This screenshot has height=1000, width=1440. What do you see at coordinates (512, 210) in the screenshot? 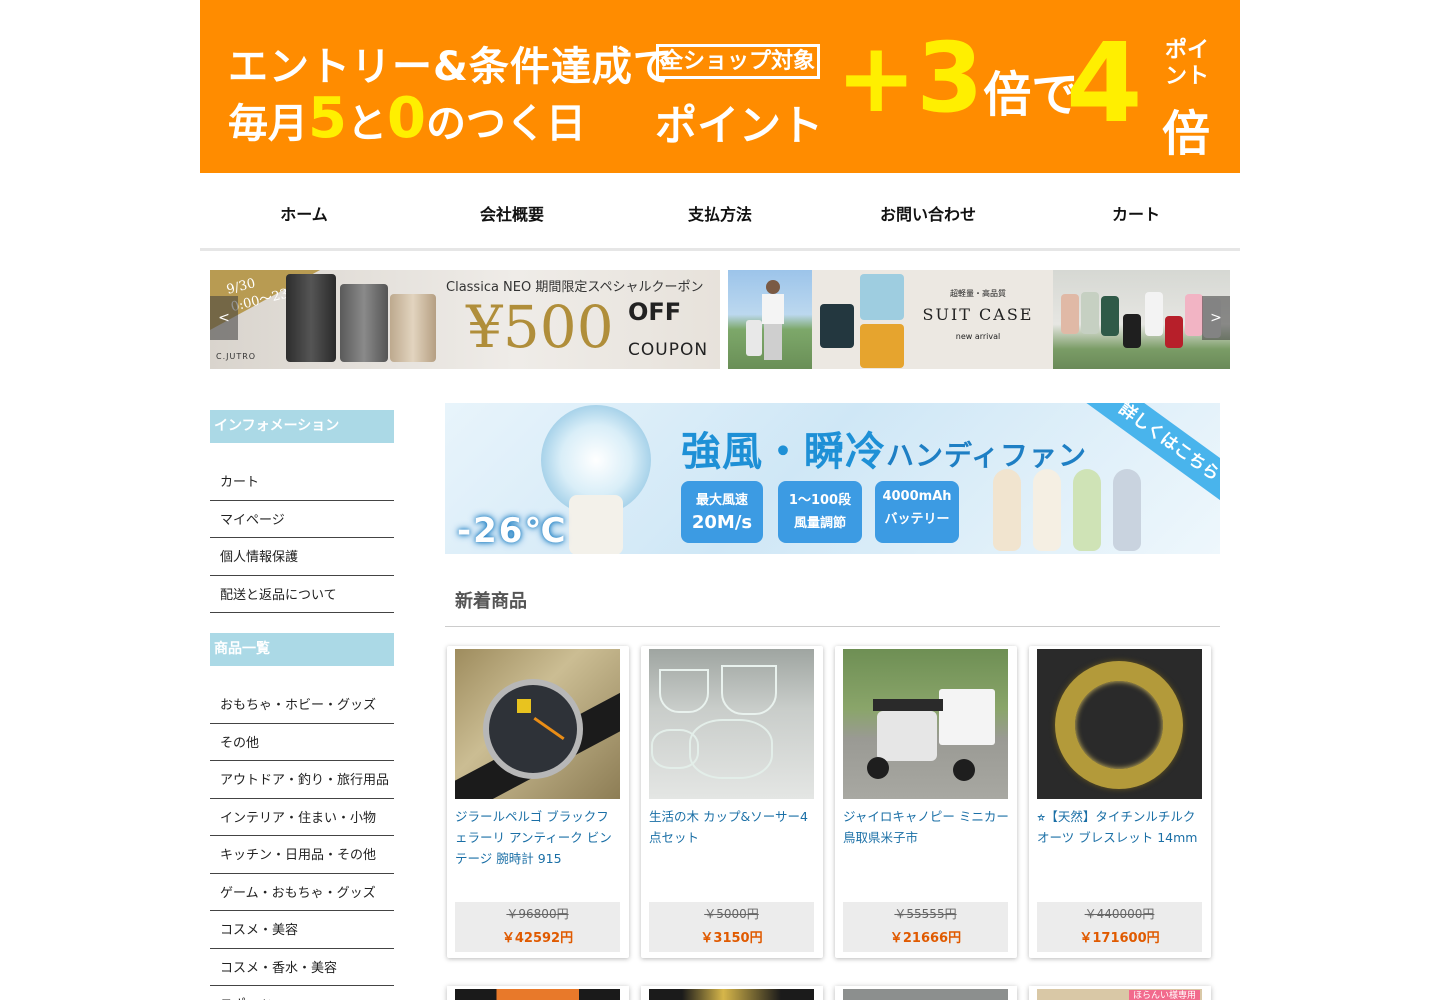
I see `nav-company: 会社概要` at bounding box center [512, 210].